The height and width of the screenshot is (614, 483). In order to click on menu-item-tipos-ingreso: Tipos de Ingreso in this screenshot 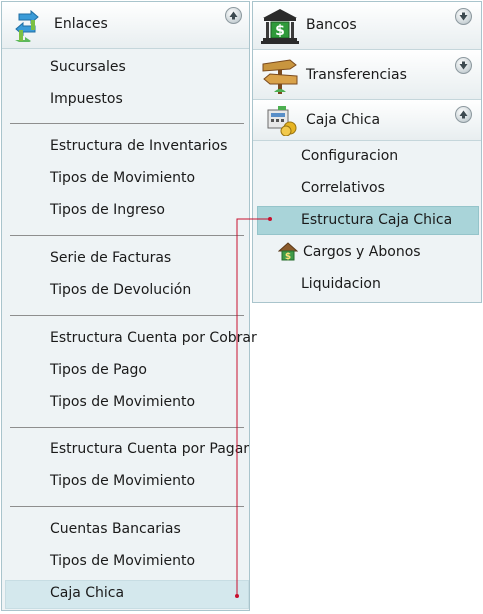, I will do `click(107, 210)`.